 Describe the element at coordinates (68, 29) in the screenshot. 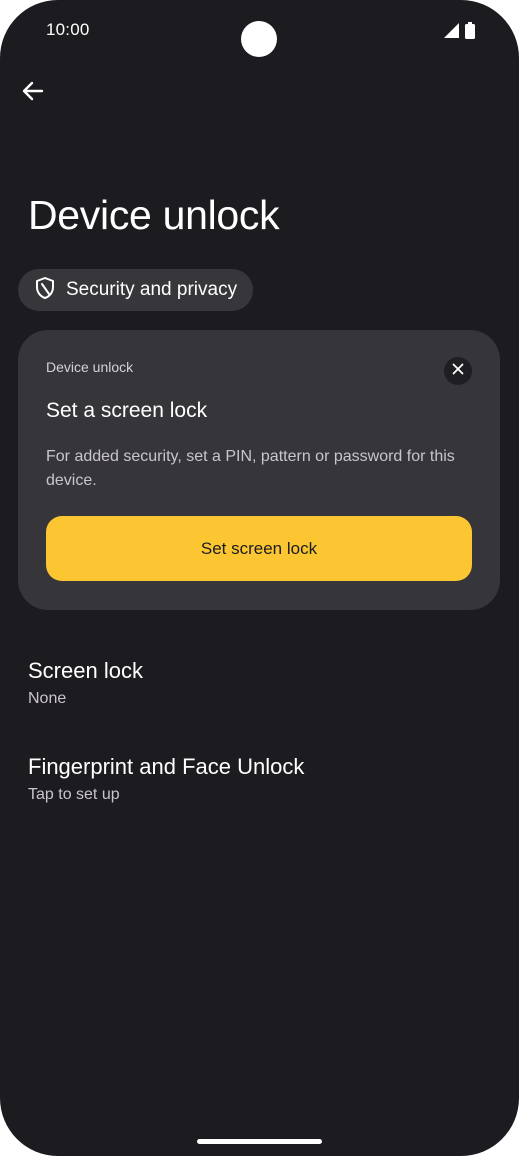

I see `status-time: 10:00` at that location.